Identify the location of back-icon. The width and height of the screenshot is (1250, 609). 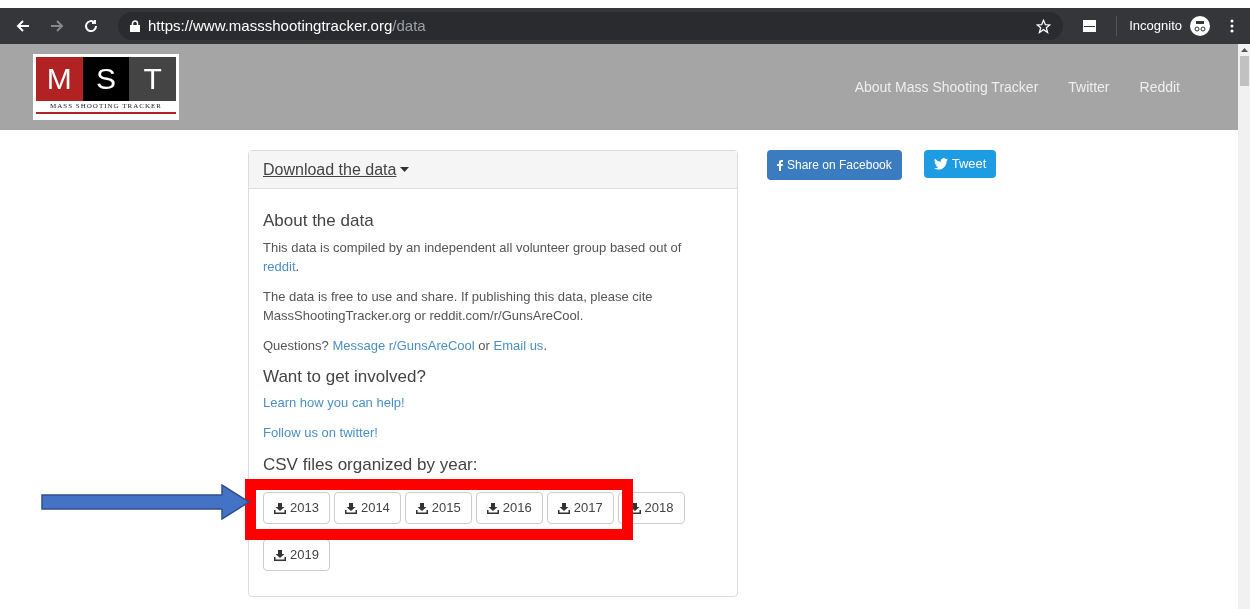
(23, 26).